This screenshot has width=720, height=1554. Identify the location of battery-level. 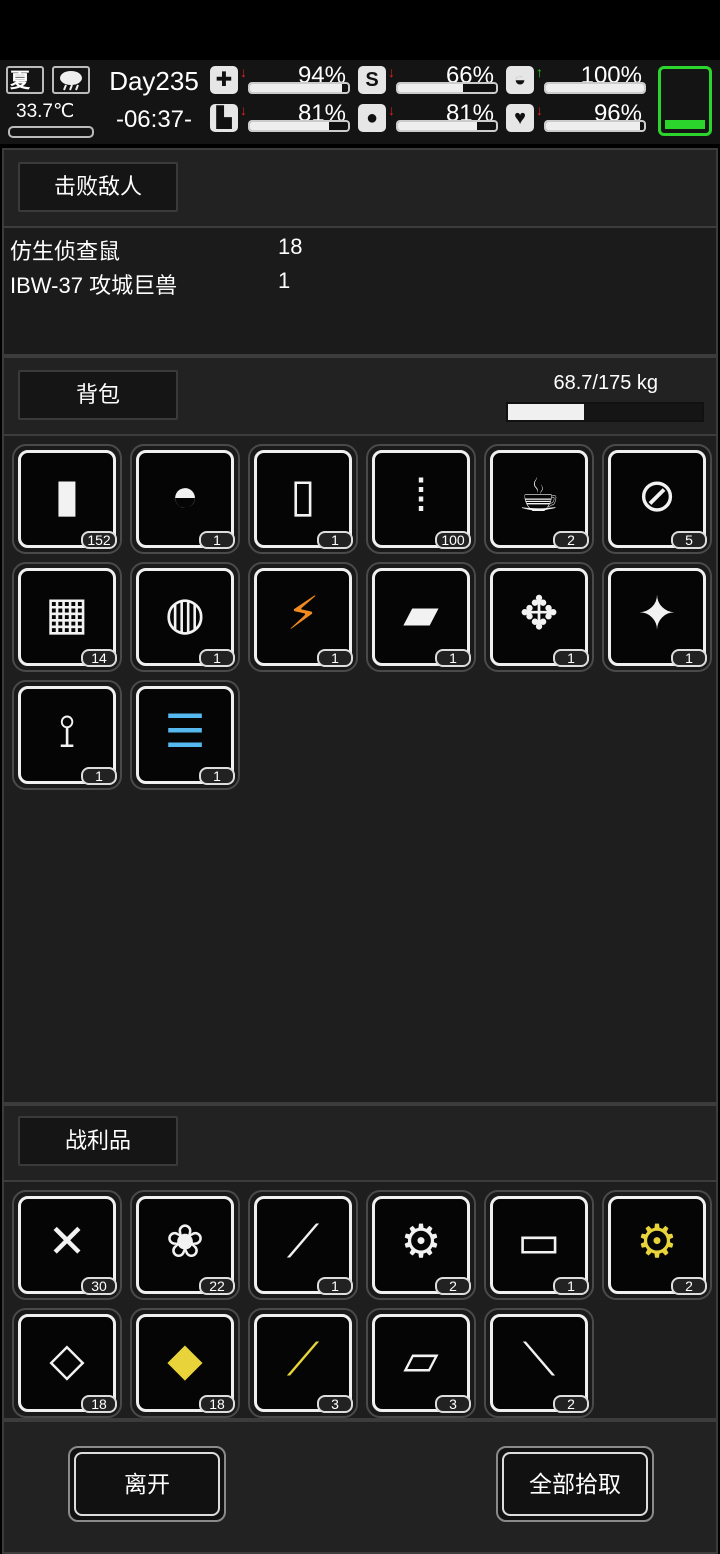
(685, 124).